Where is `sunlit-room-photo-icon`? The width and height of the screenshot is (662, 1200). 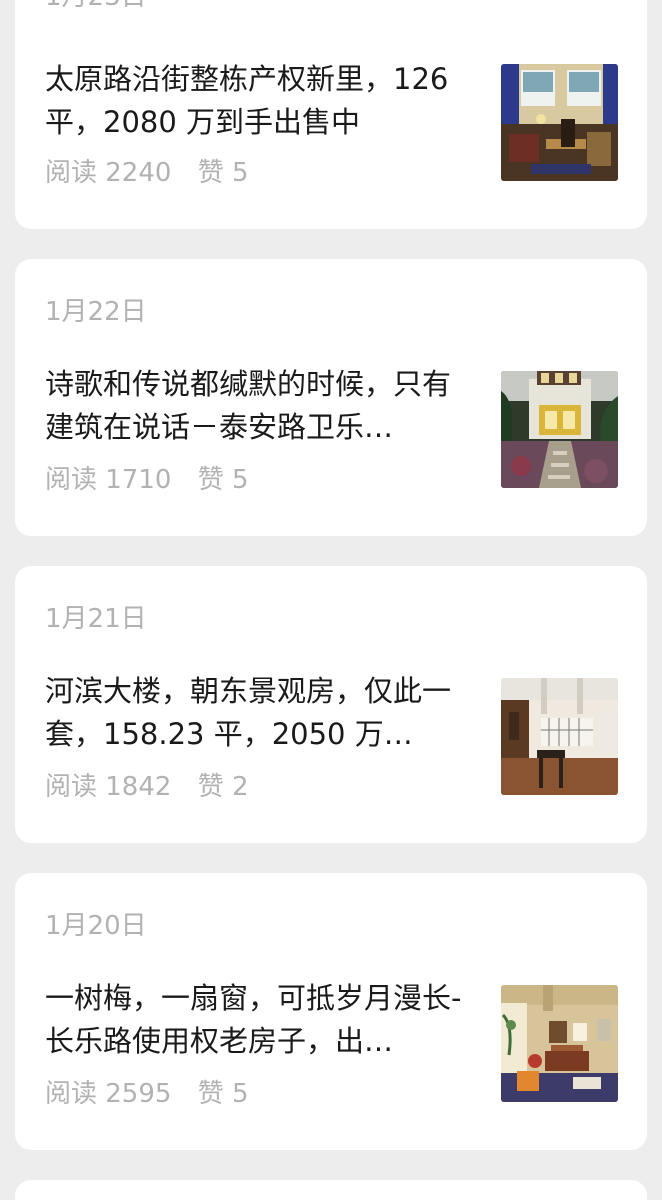
sunlit-room-photo-icon is located at coordinates (559, 1043).